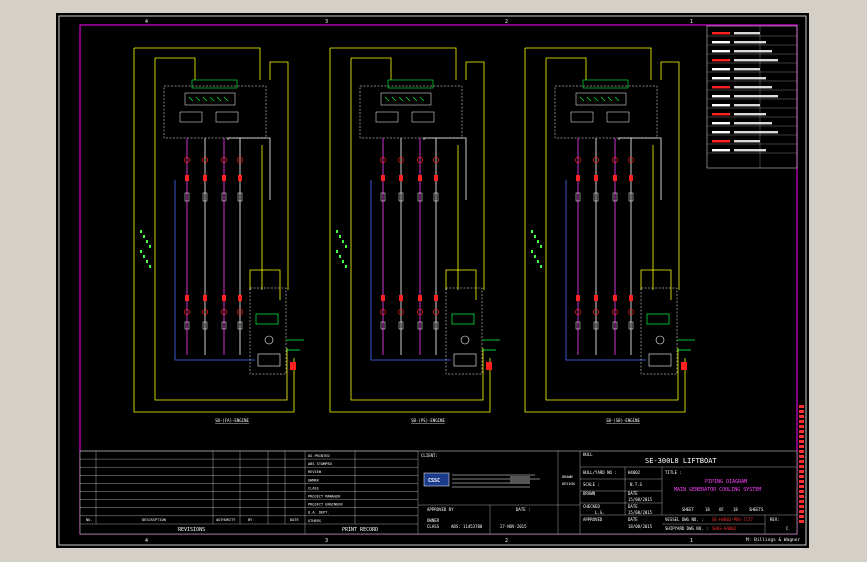  I want to click on scale-value: N.T.S, so click(636, 484).